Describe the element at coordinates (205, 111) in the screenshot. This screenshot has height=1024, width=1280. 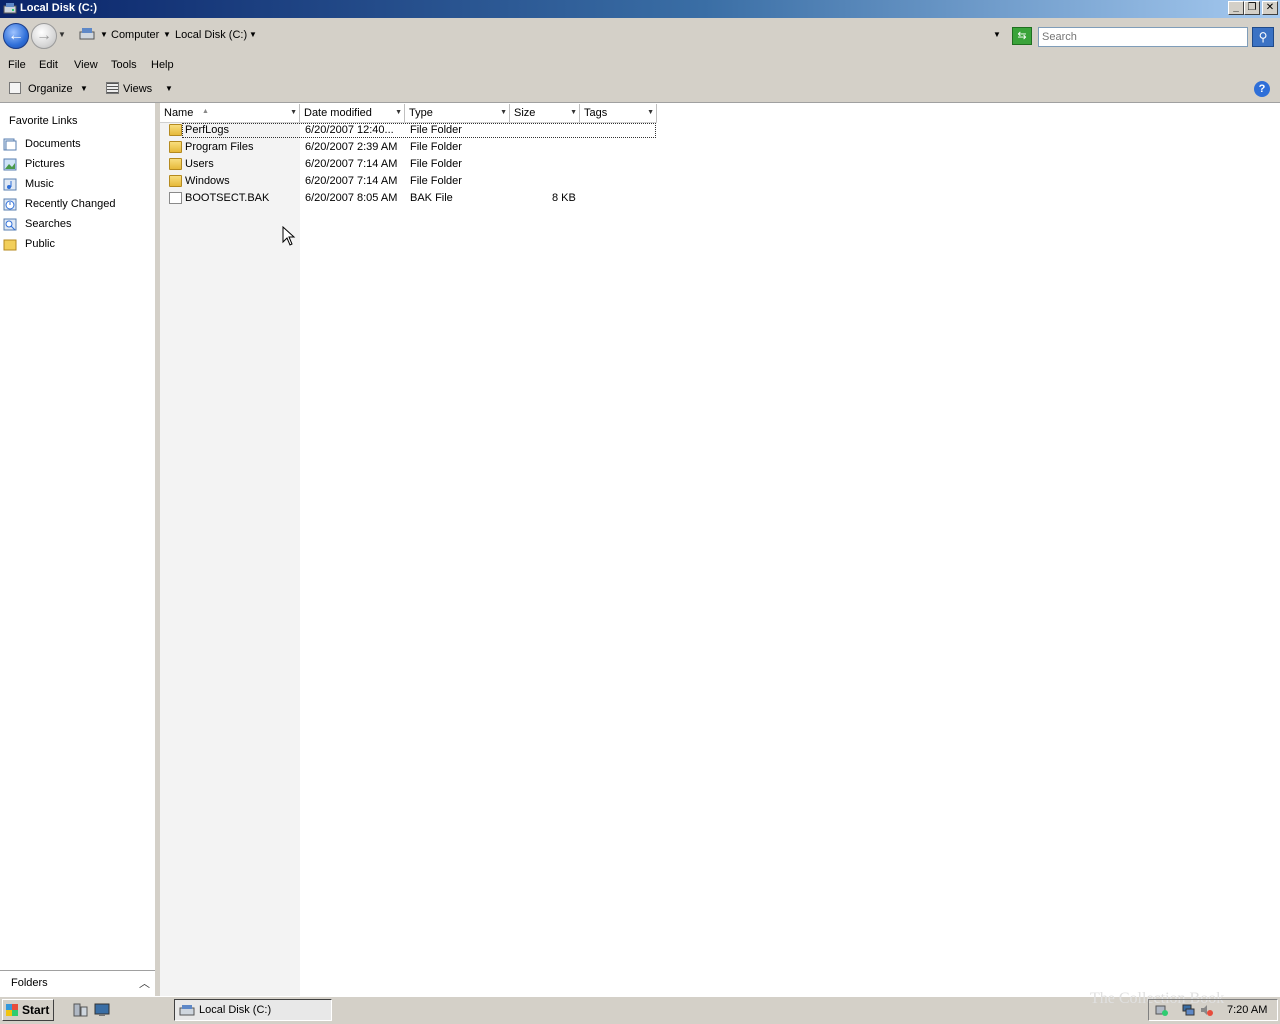
I see `sort-ascending-icon: ▲` at that location.